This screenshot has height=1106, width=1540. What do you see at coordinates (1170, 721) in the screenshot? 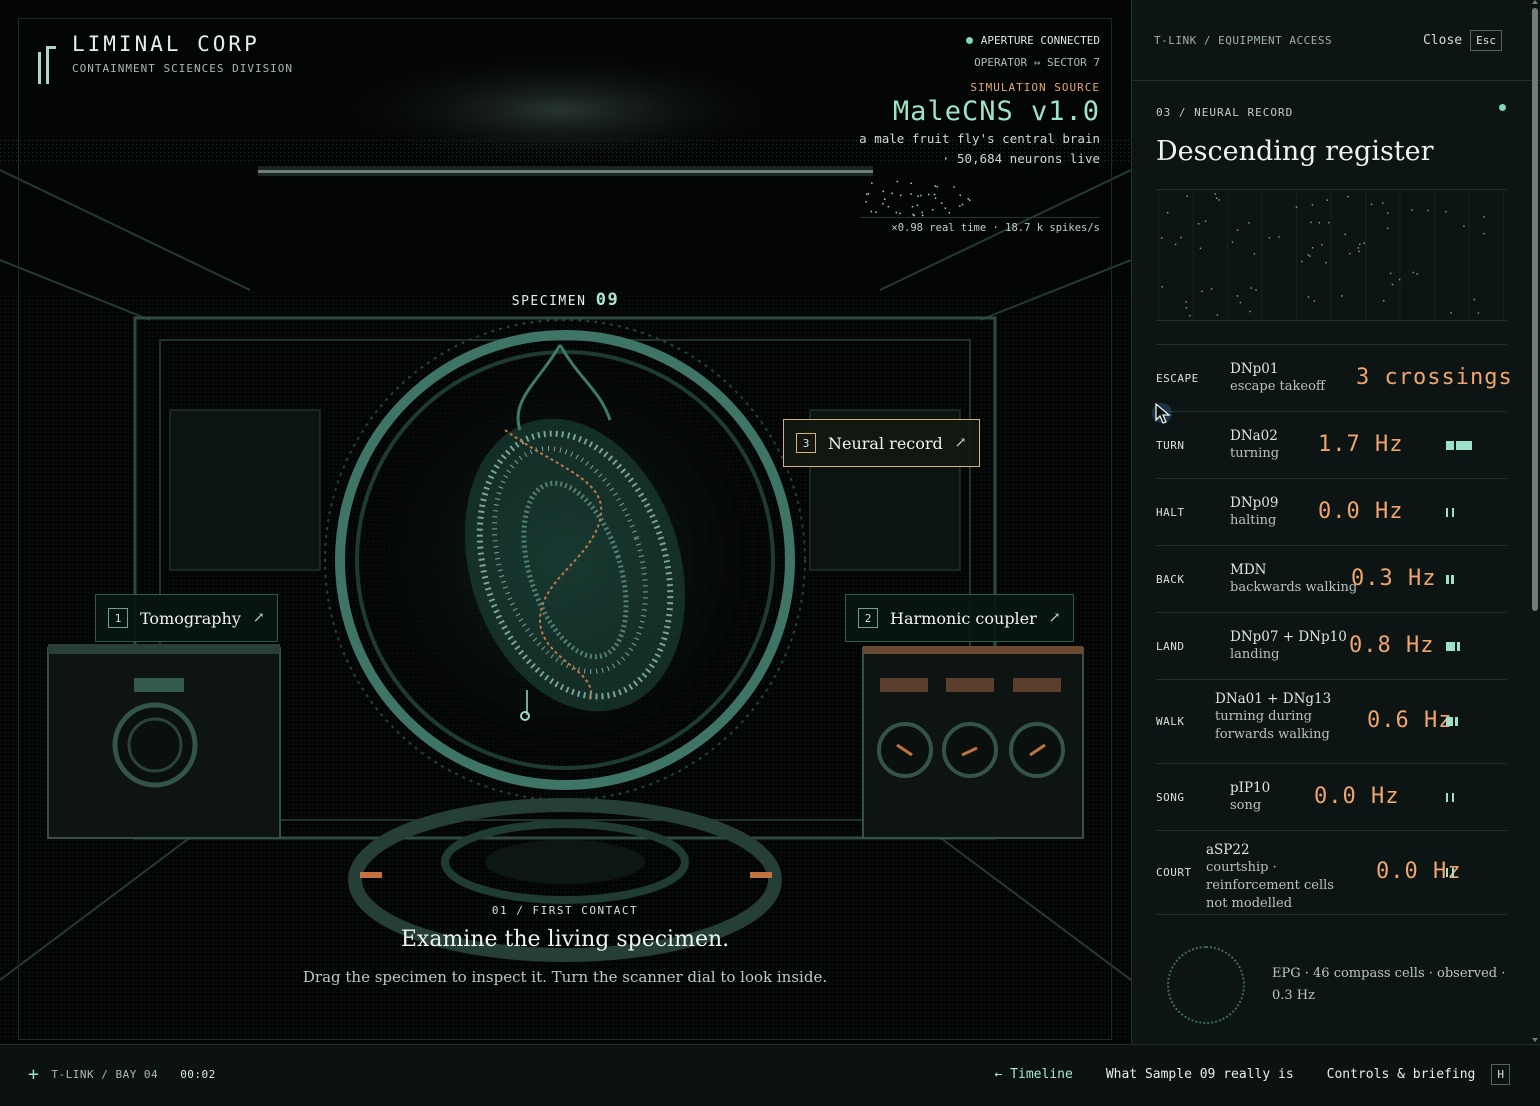
I see `behaviour-label: WALK` at bounding box center [1170, 721].